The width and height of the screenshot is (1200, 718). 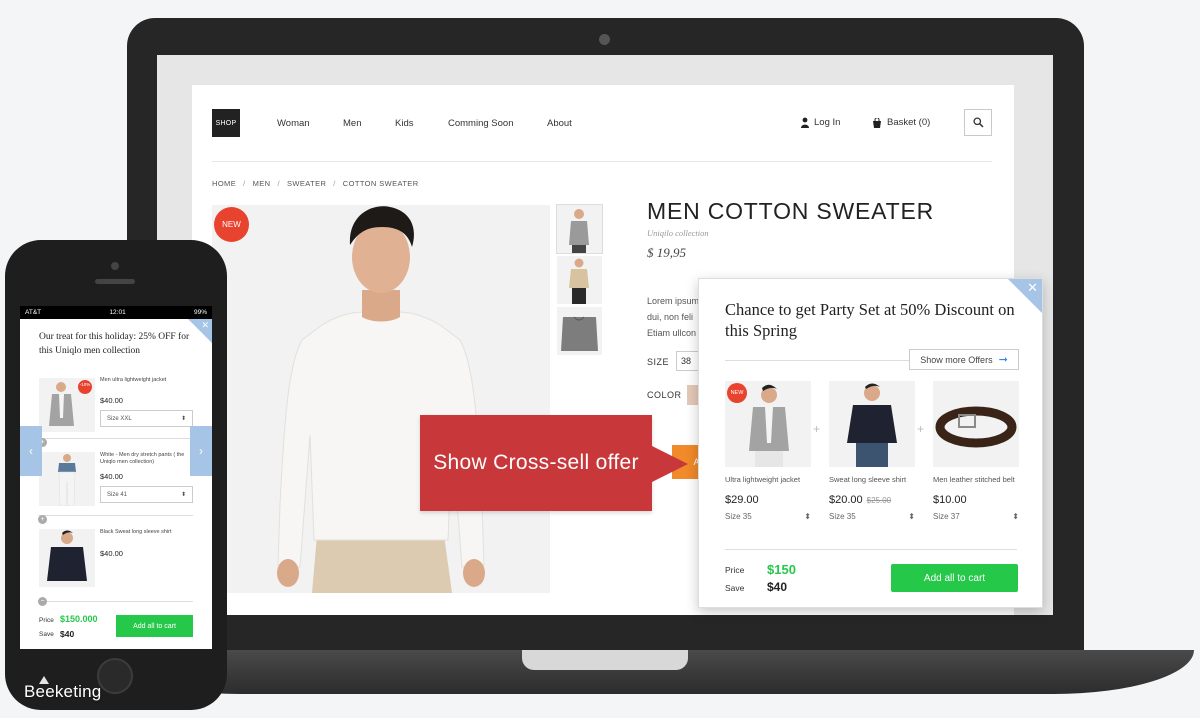 I want to click on minus-icon: −, so click(x=42, y=601).